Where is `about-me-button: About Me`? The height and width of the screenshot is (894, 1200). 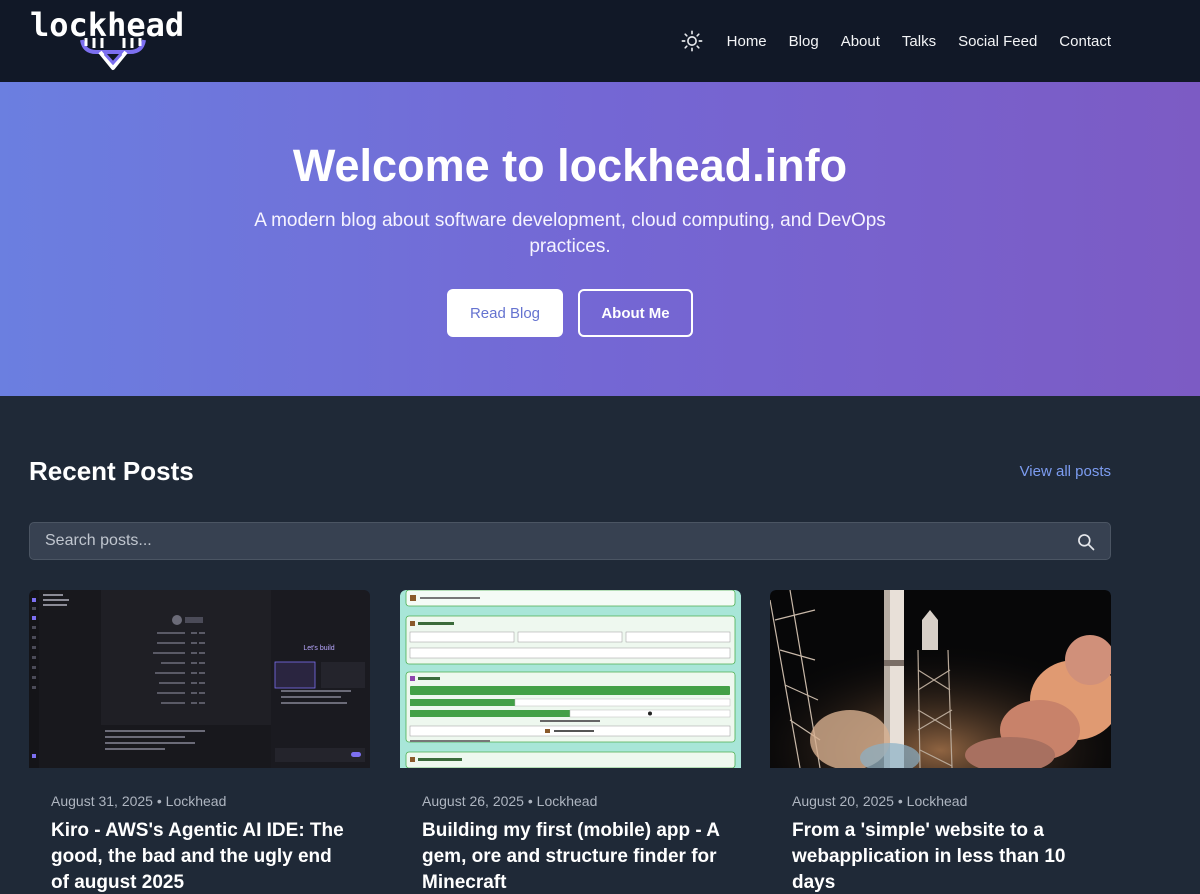
about-me-button: About Me is located at coordinates (635, 313).